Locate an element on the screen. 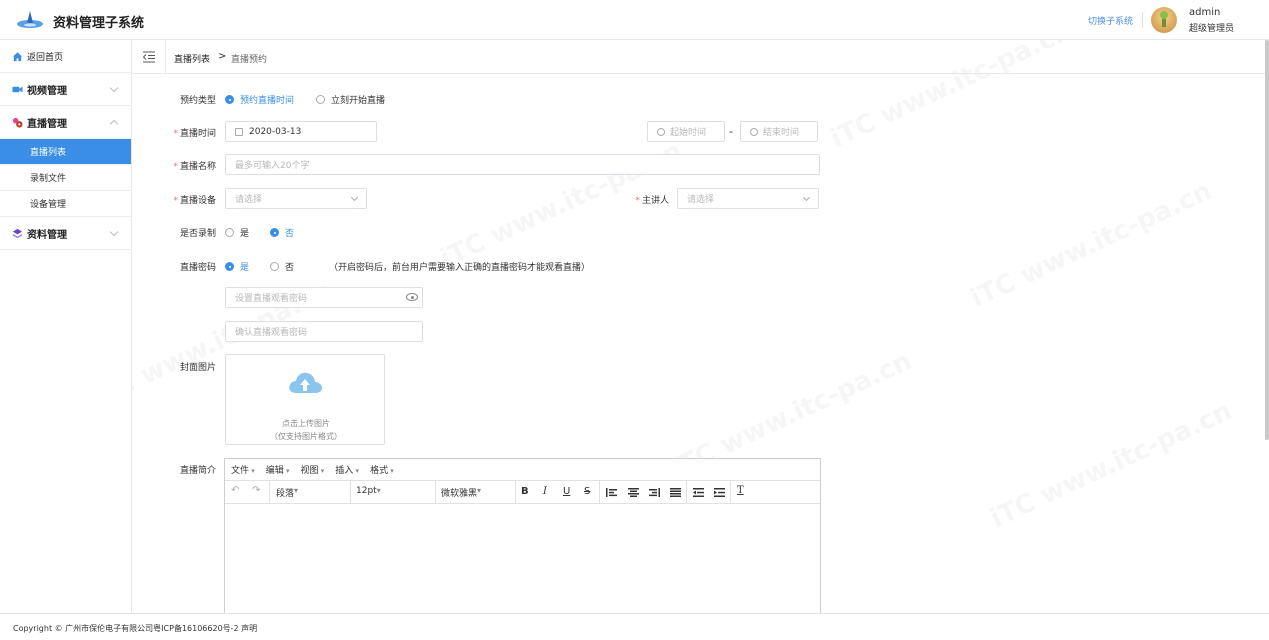  undo-icon: ↶ is located at coordinates (235, 490).